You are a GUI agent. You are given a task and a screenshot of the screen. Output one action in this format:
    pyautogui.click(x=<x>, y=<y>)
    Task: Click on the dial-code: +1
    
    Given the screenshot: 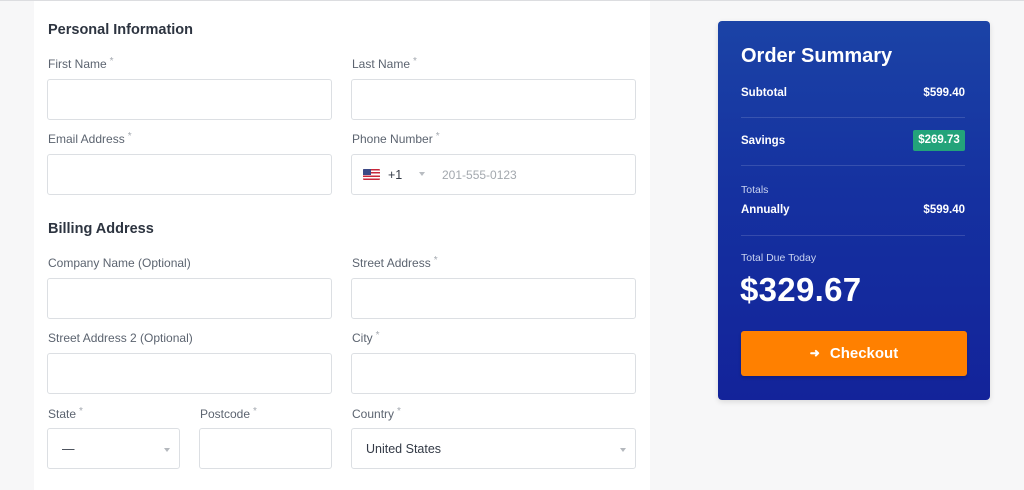 What is the action you would take?
    pyautogui.click(x=395, y=175)
    